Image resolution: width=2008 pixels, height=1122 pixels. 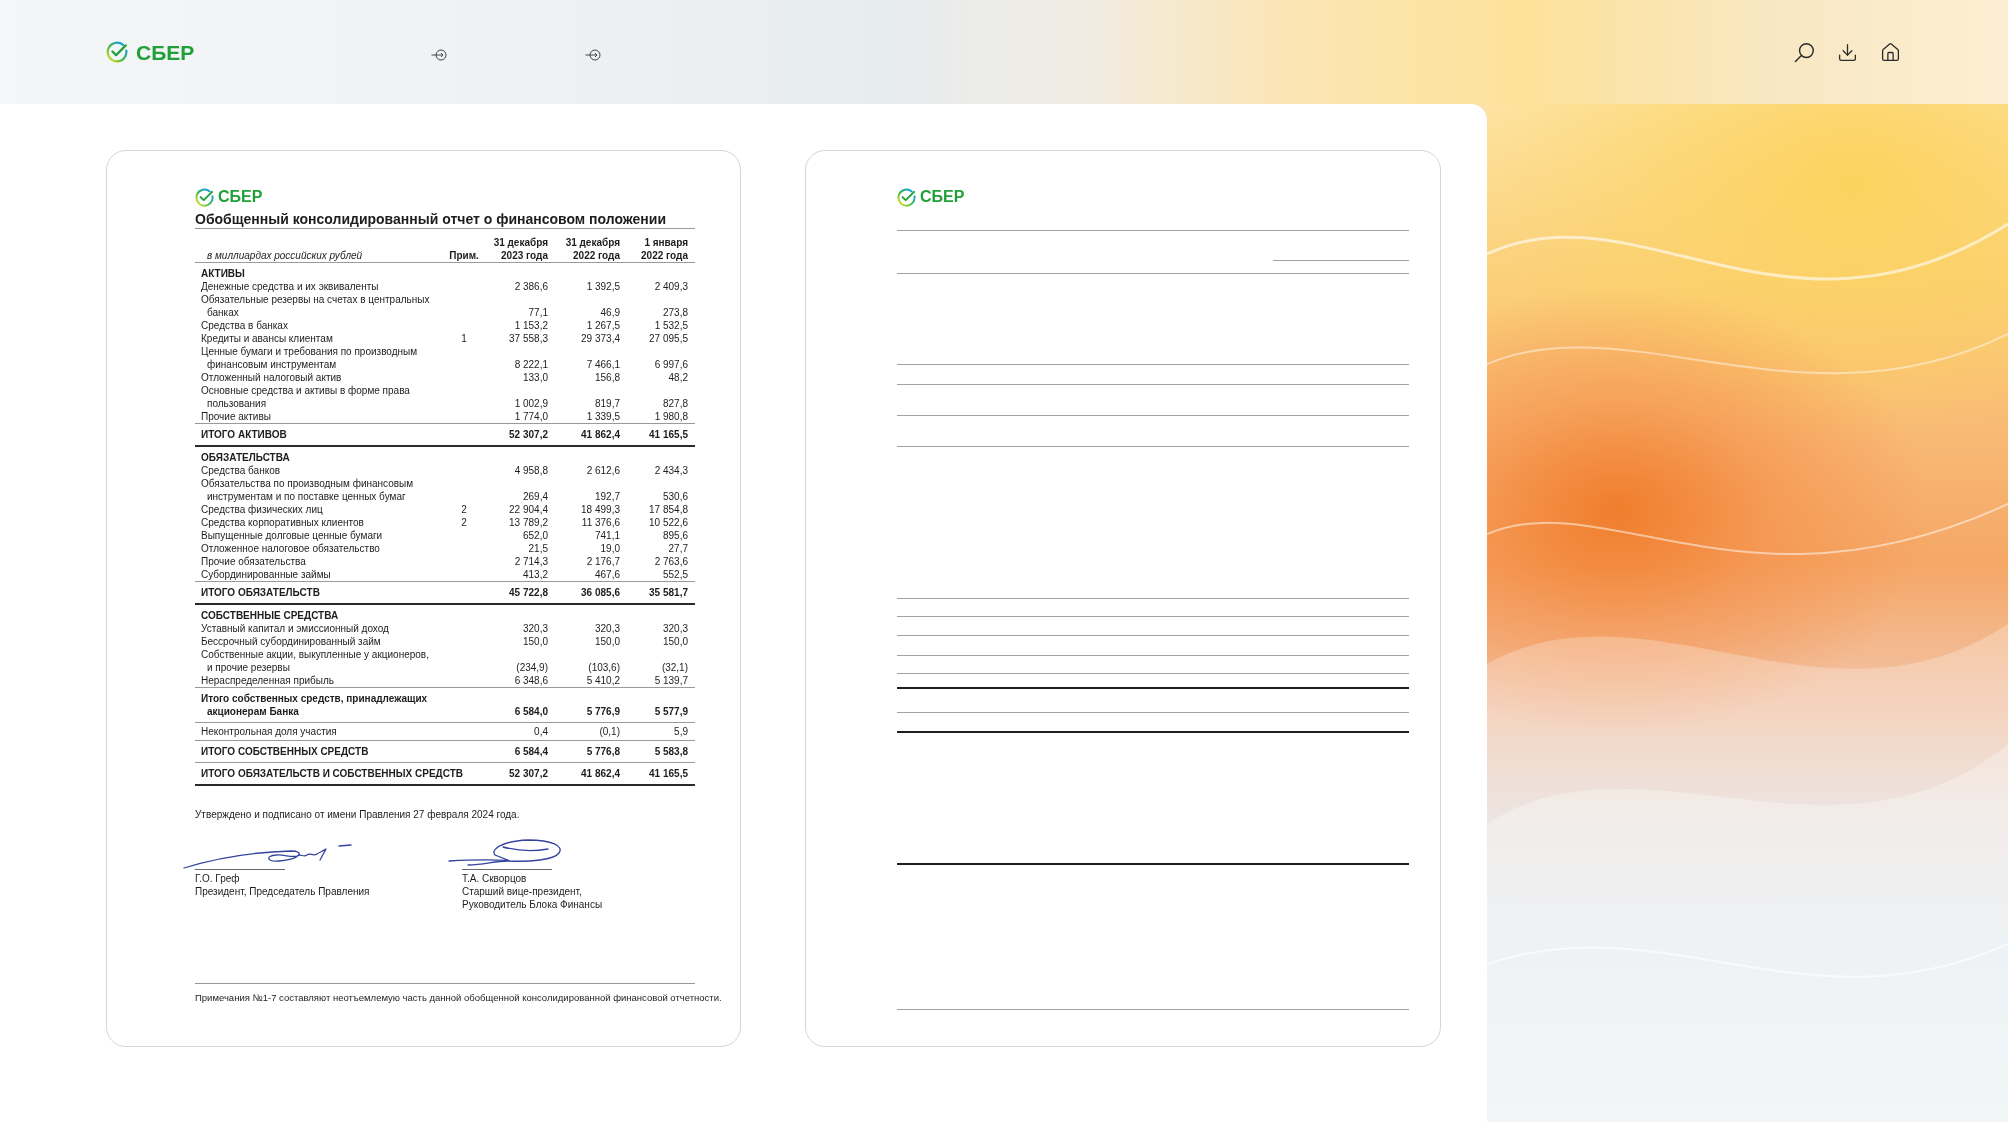 I want to click on line-item-label: Ценные бумаги и требования по производным финансовым инструментам, so click(x=309, y=358).